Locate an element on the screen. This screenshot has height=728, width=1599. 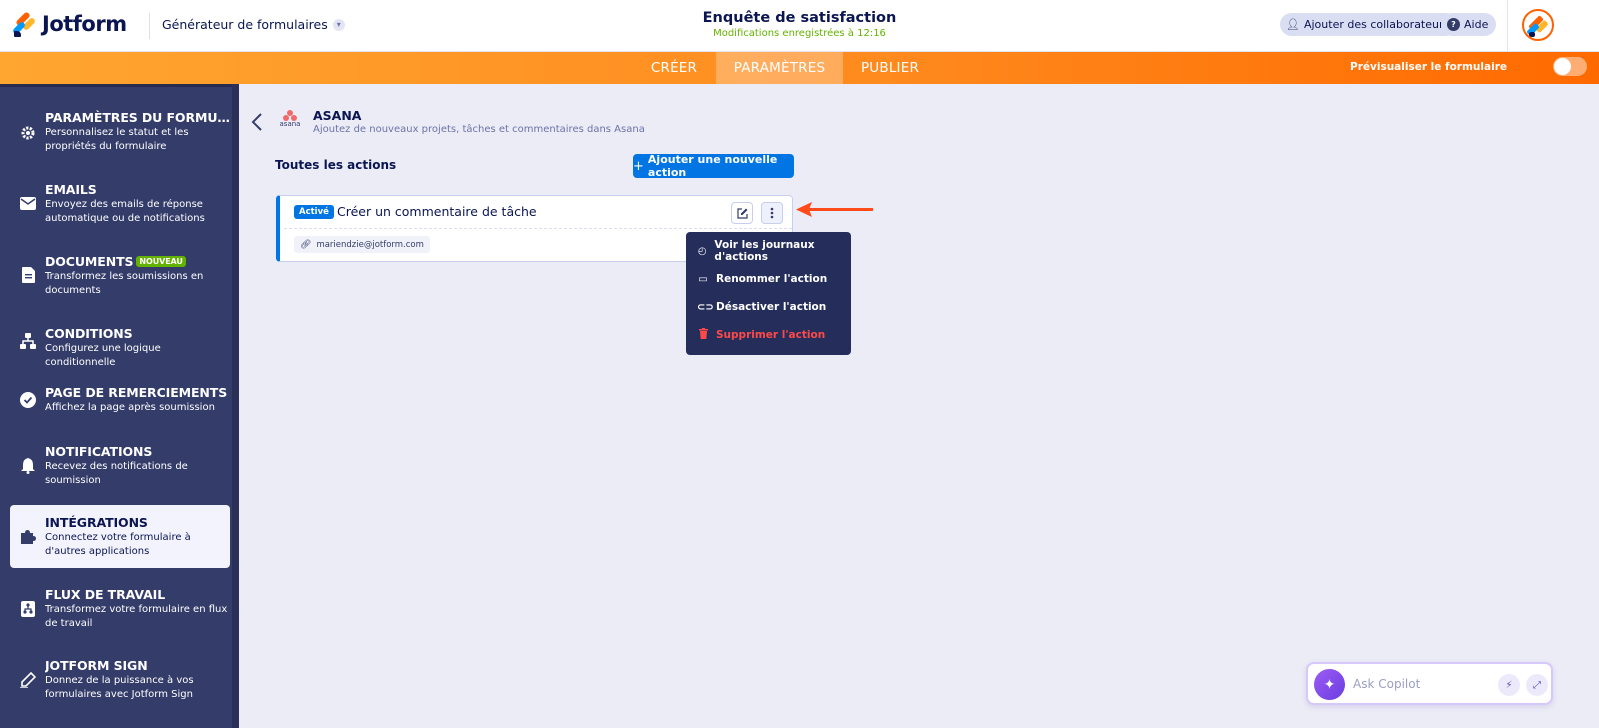
user-icon: 👤︎ is located at coordinates (1293, 24).